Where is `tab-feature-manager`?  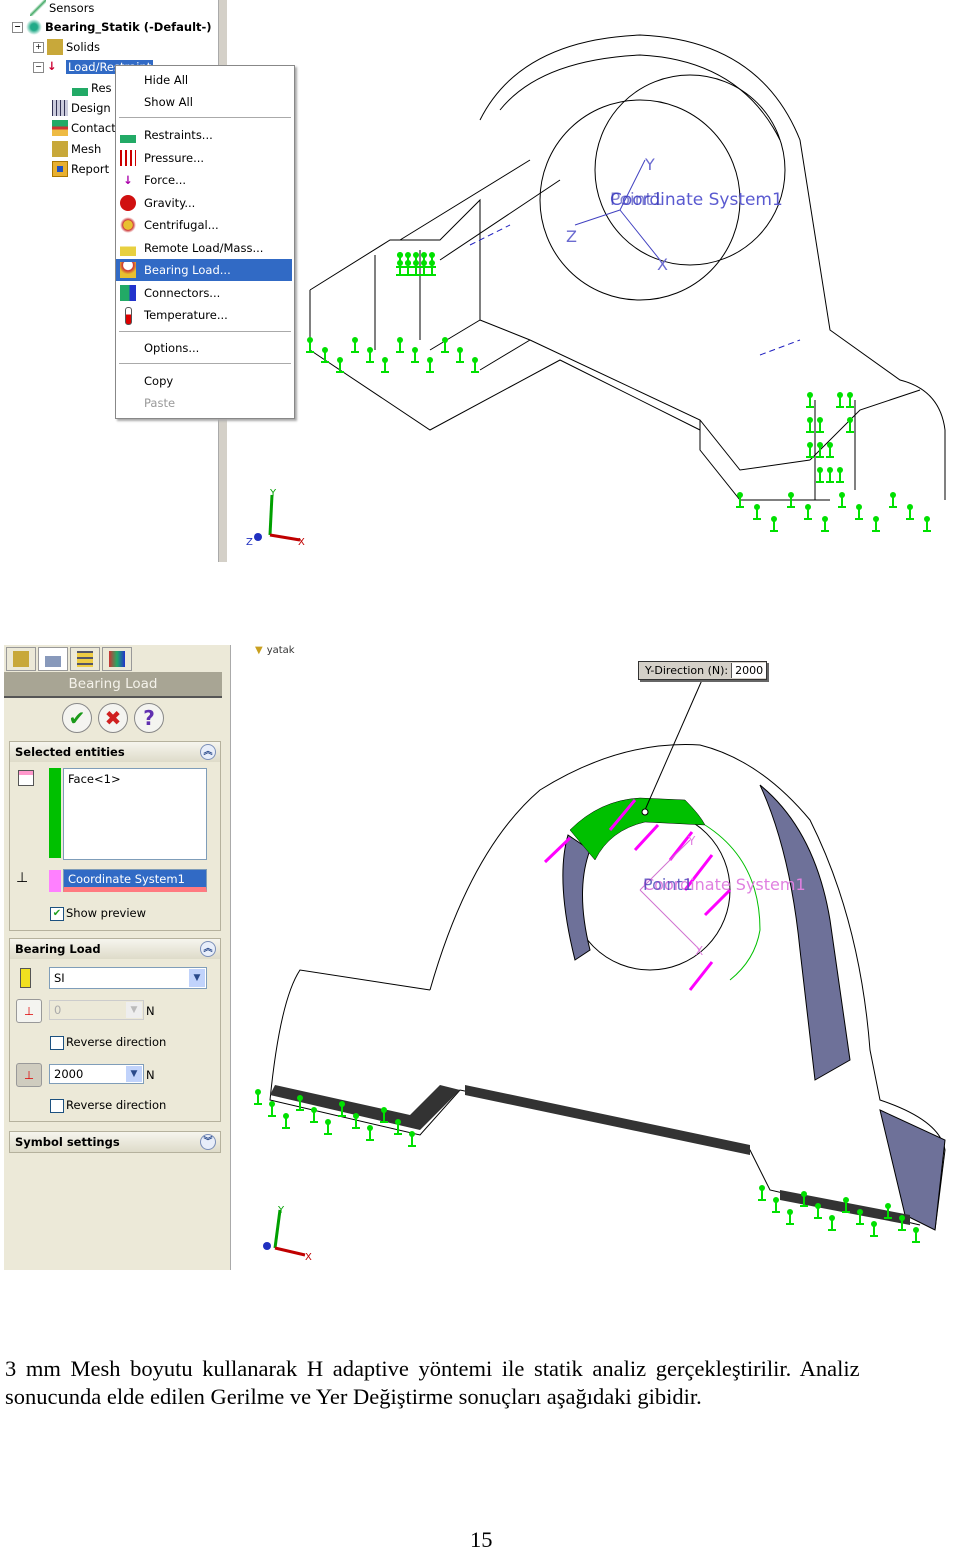
tab-feature-manager is located at coordinates (21, 659).